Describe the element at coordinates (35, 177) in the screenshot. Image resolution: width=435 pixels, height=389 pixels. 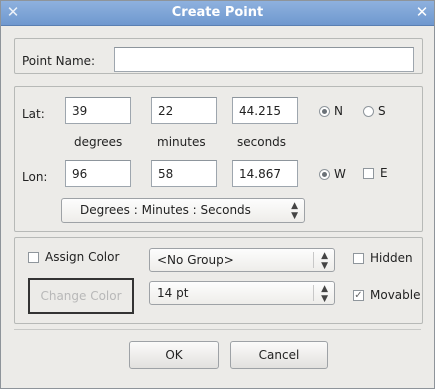
I see `lon-label: Lon:` at that location.